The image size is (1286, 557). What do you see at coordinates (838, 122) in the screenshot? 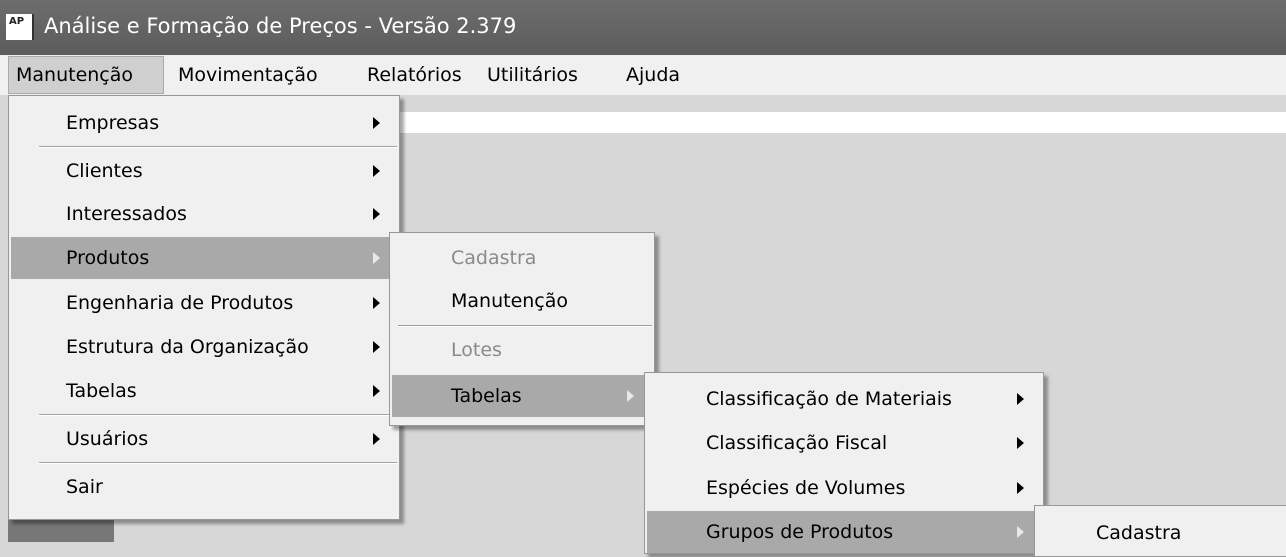
I see `toolbar-area` at bounding box center [838, 122].